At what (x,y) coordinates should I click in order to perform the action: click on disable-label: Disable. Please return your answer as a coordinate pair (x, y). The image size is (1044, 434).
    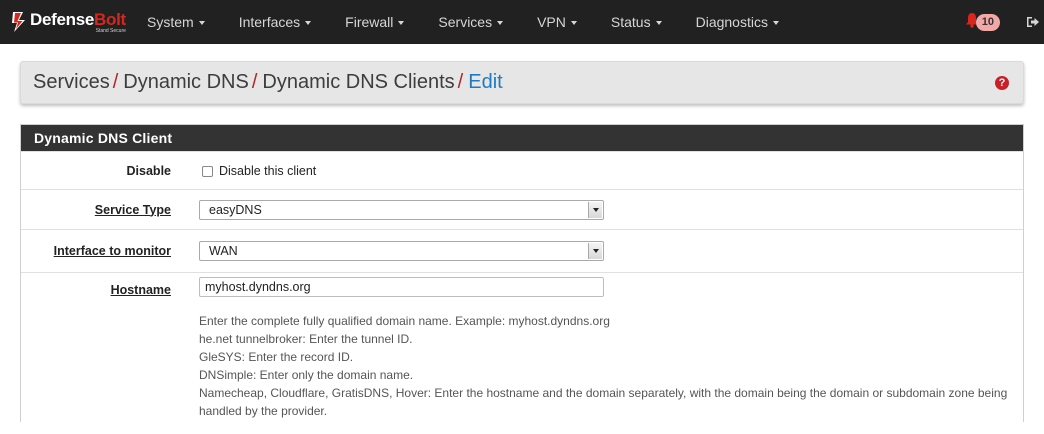
    Looking at the image, I should click on (148, 170).